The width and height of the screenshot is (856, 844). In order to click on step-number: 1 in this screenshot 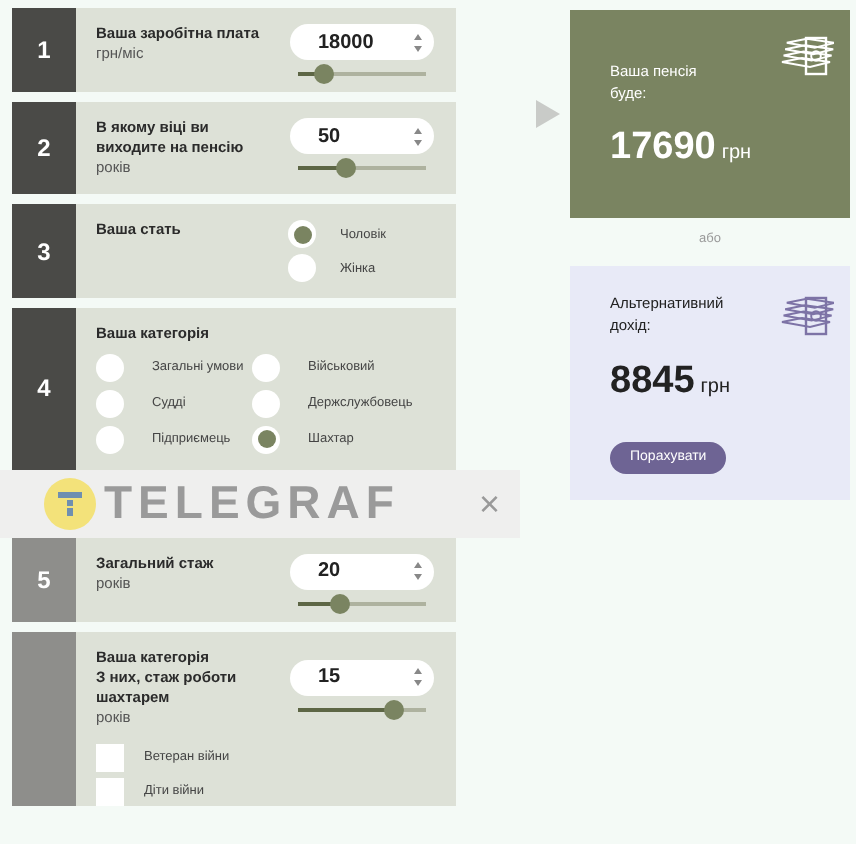, I will do `click(44, 51)`.